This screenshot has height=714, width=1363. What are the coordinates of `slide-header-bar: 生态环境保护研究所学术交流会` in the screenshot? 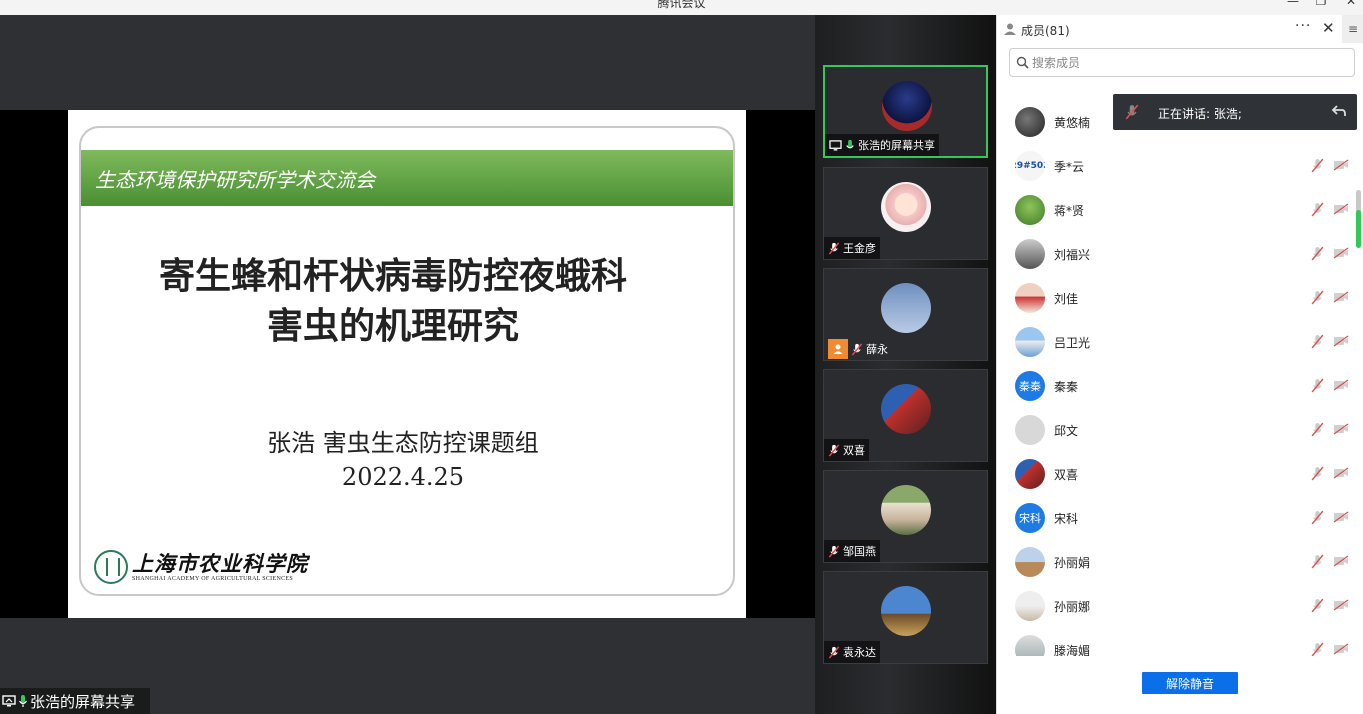 It's located at (407, 178).